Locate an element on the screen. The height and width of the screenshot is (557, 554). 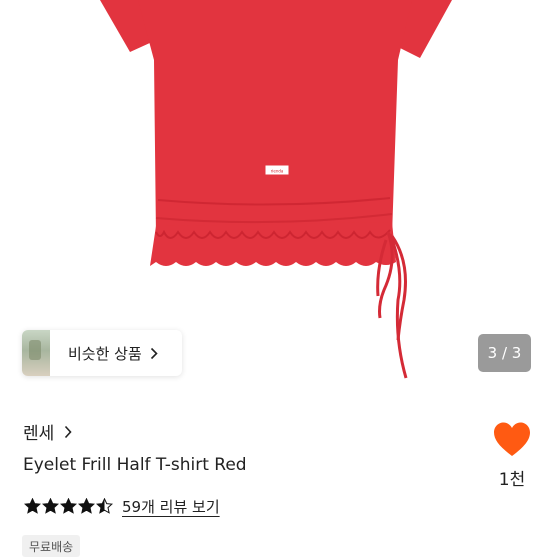
like-count: 1천 is located at coordinates (512, 480).